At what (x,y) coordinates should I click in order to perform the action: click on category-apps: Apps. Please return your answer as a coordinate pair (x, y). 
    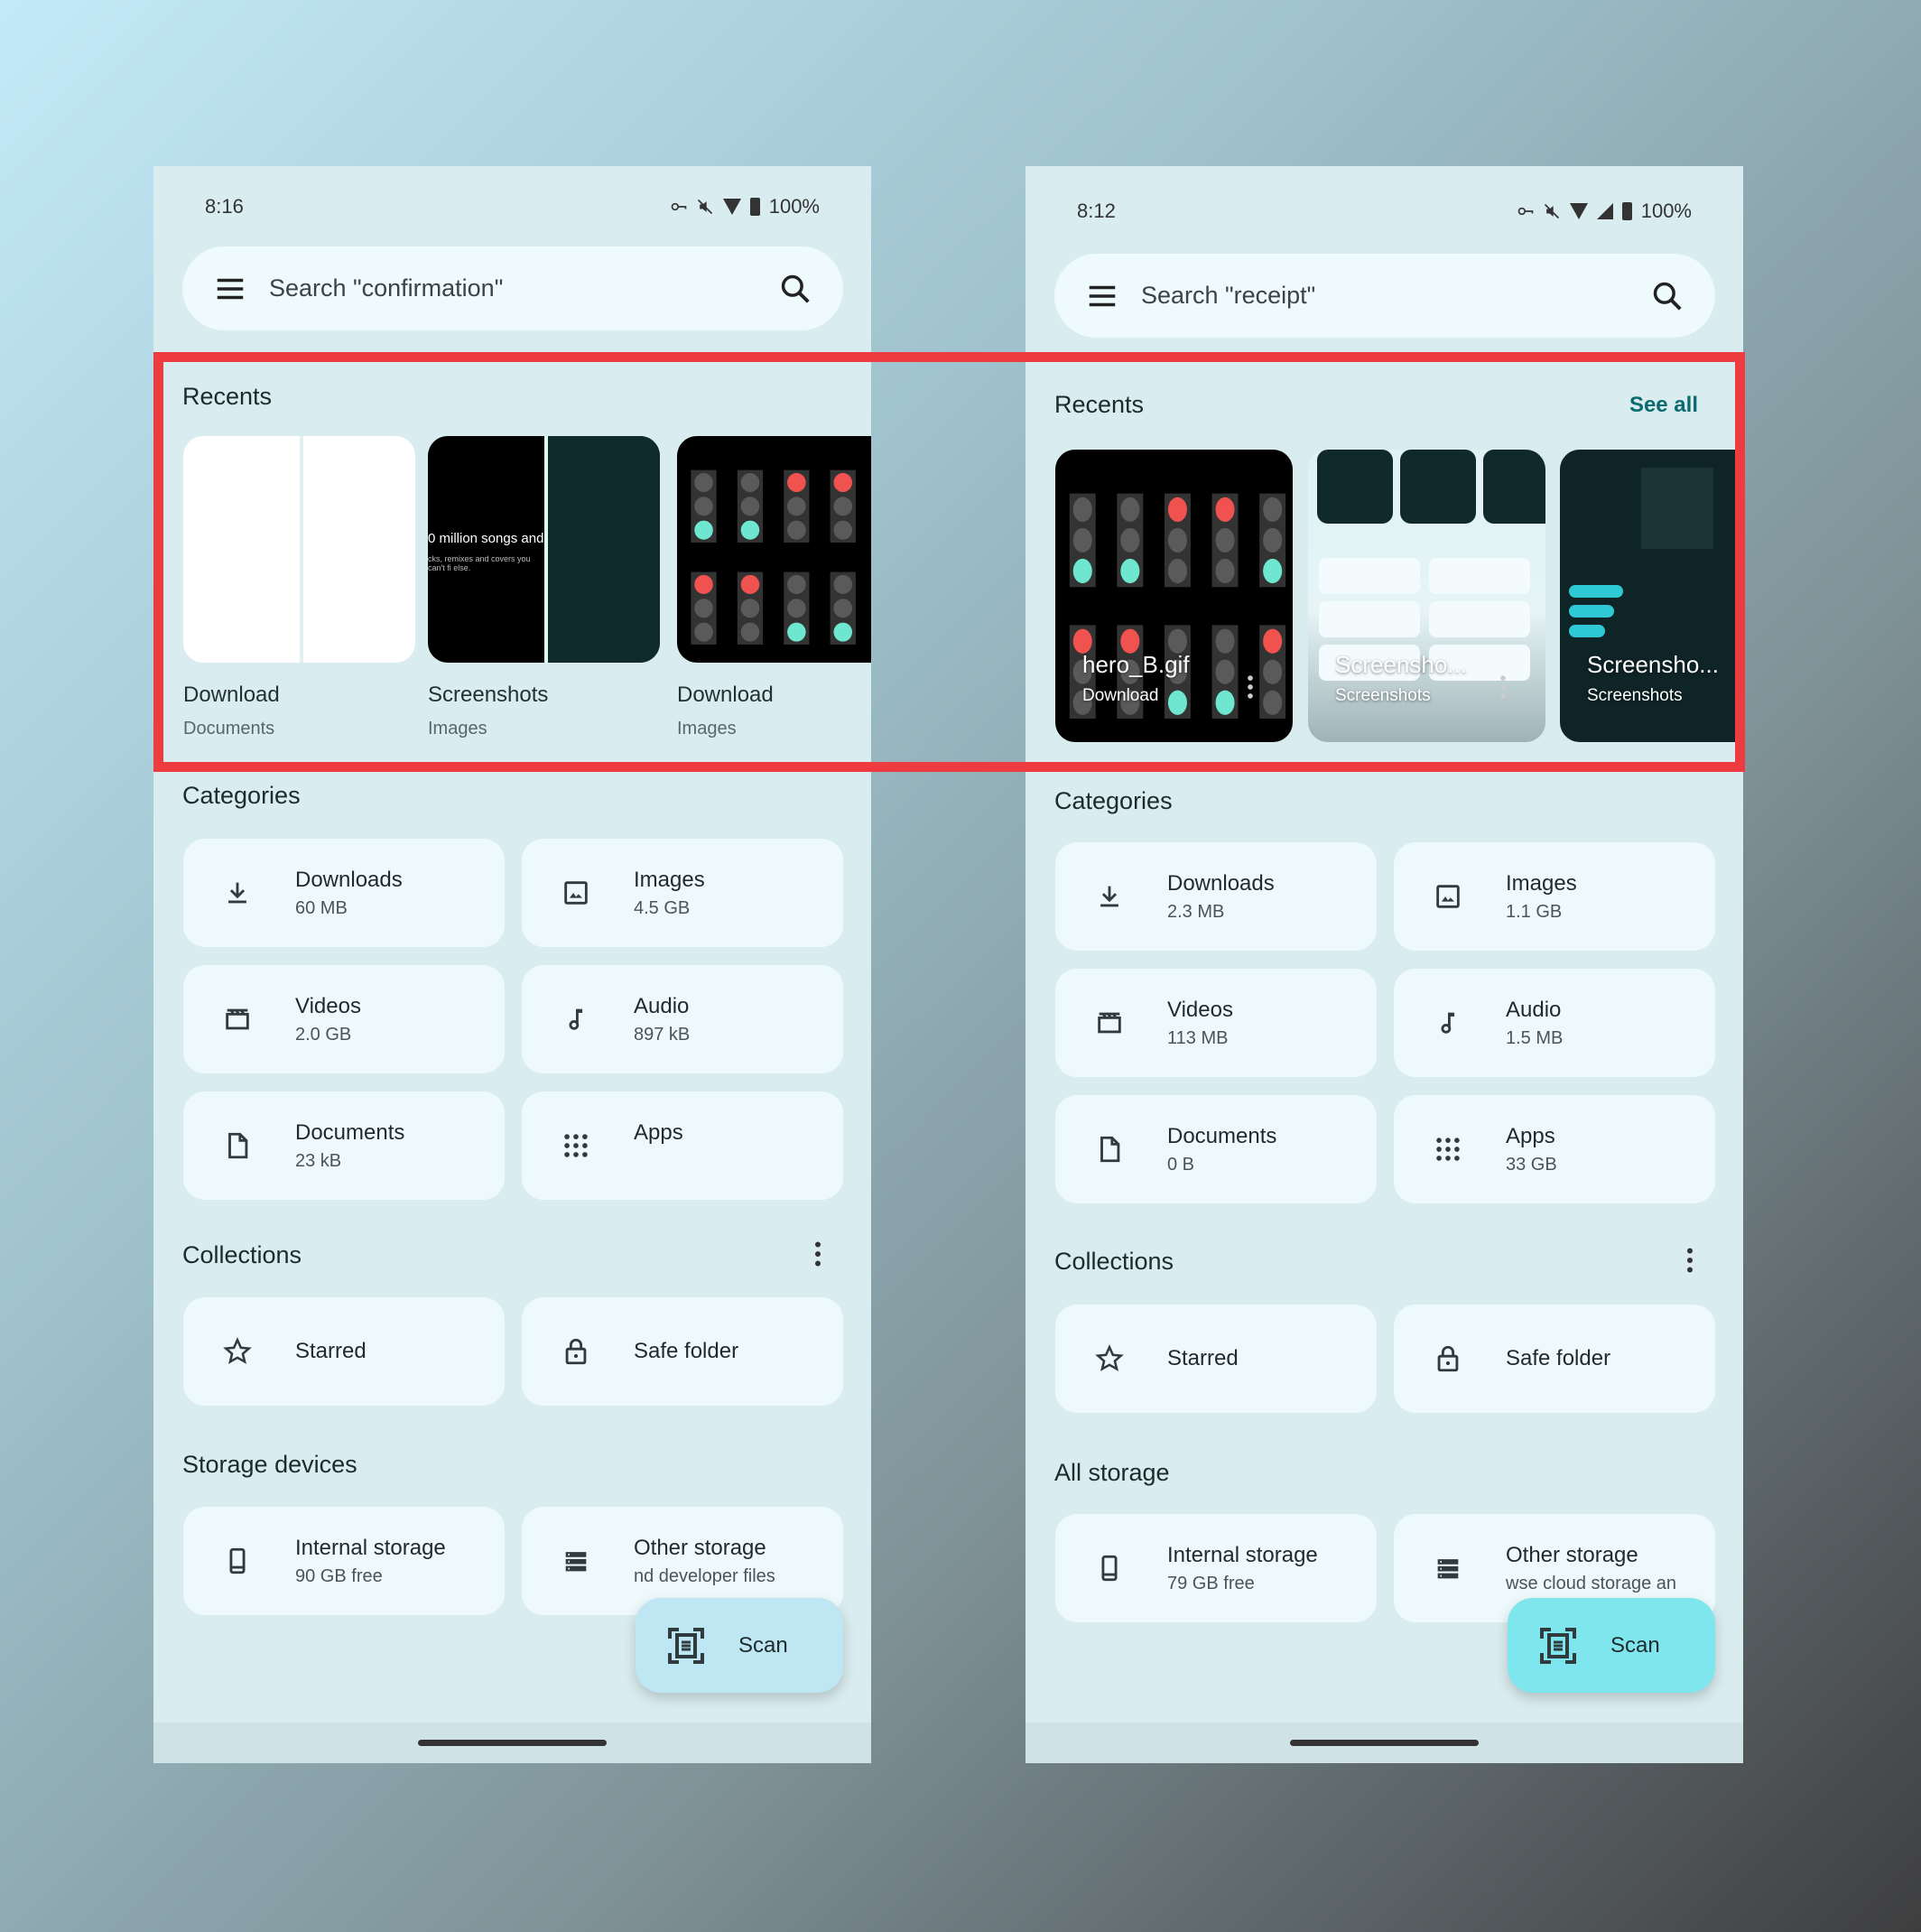
    Looking at the image, I should click on (682, 1145).